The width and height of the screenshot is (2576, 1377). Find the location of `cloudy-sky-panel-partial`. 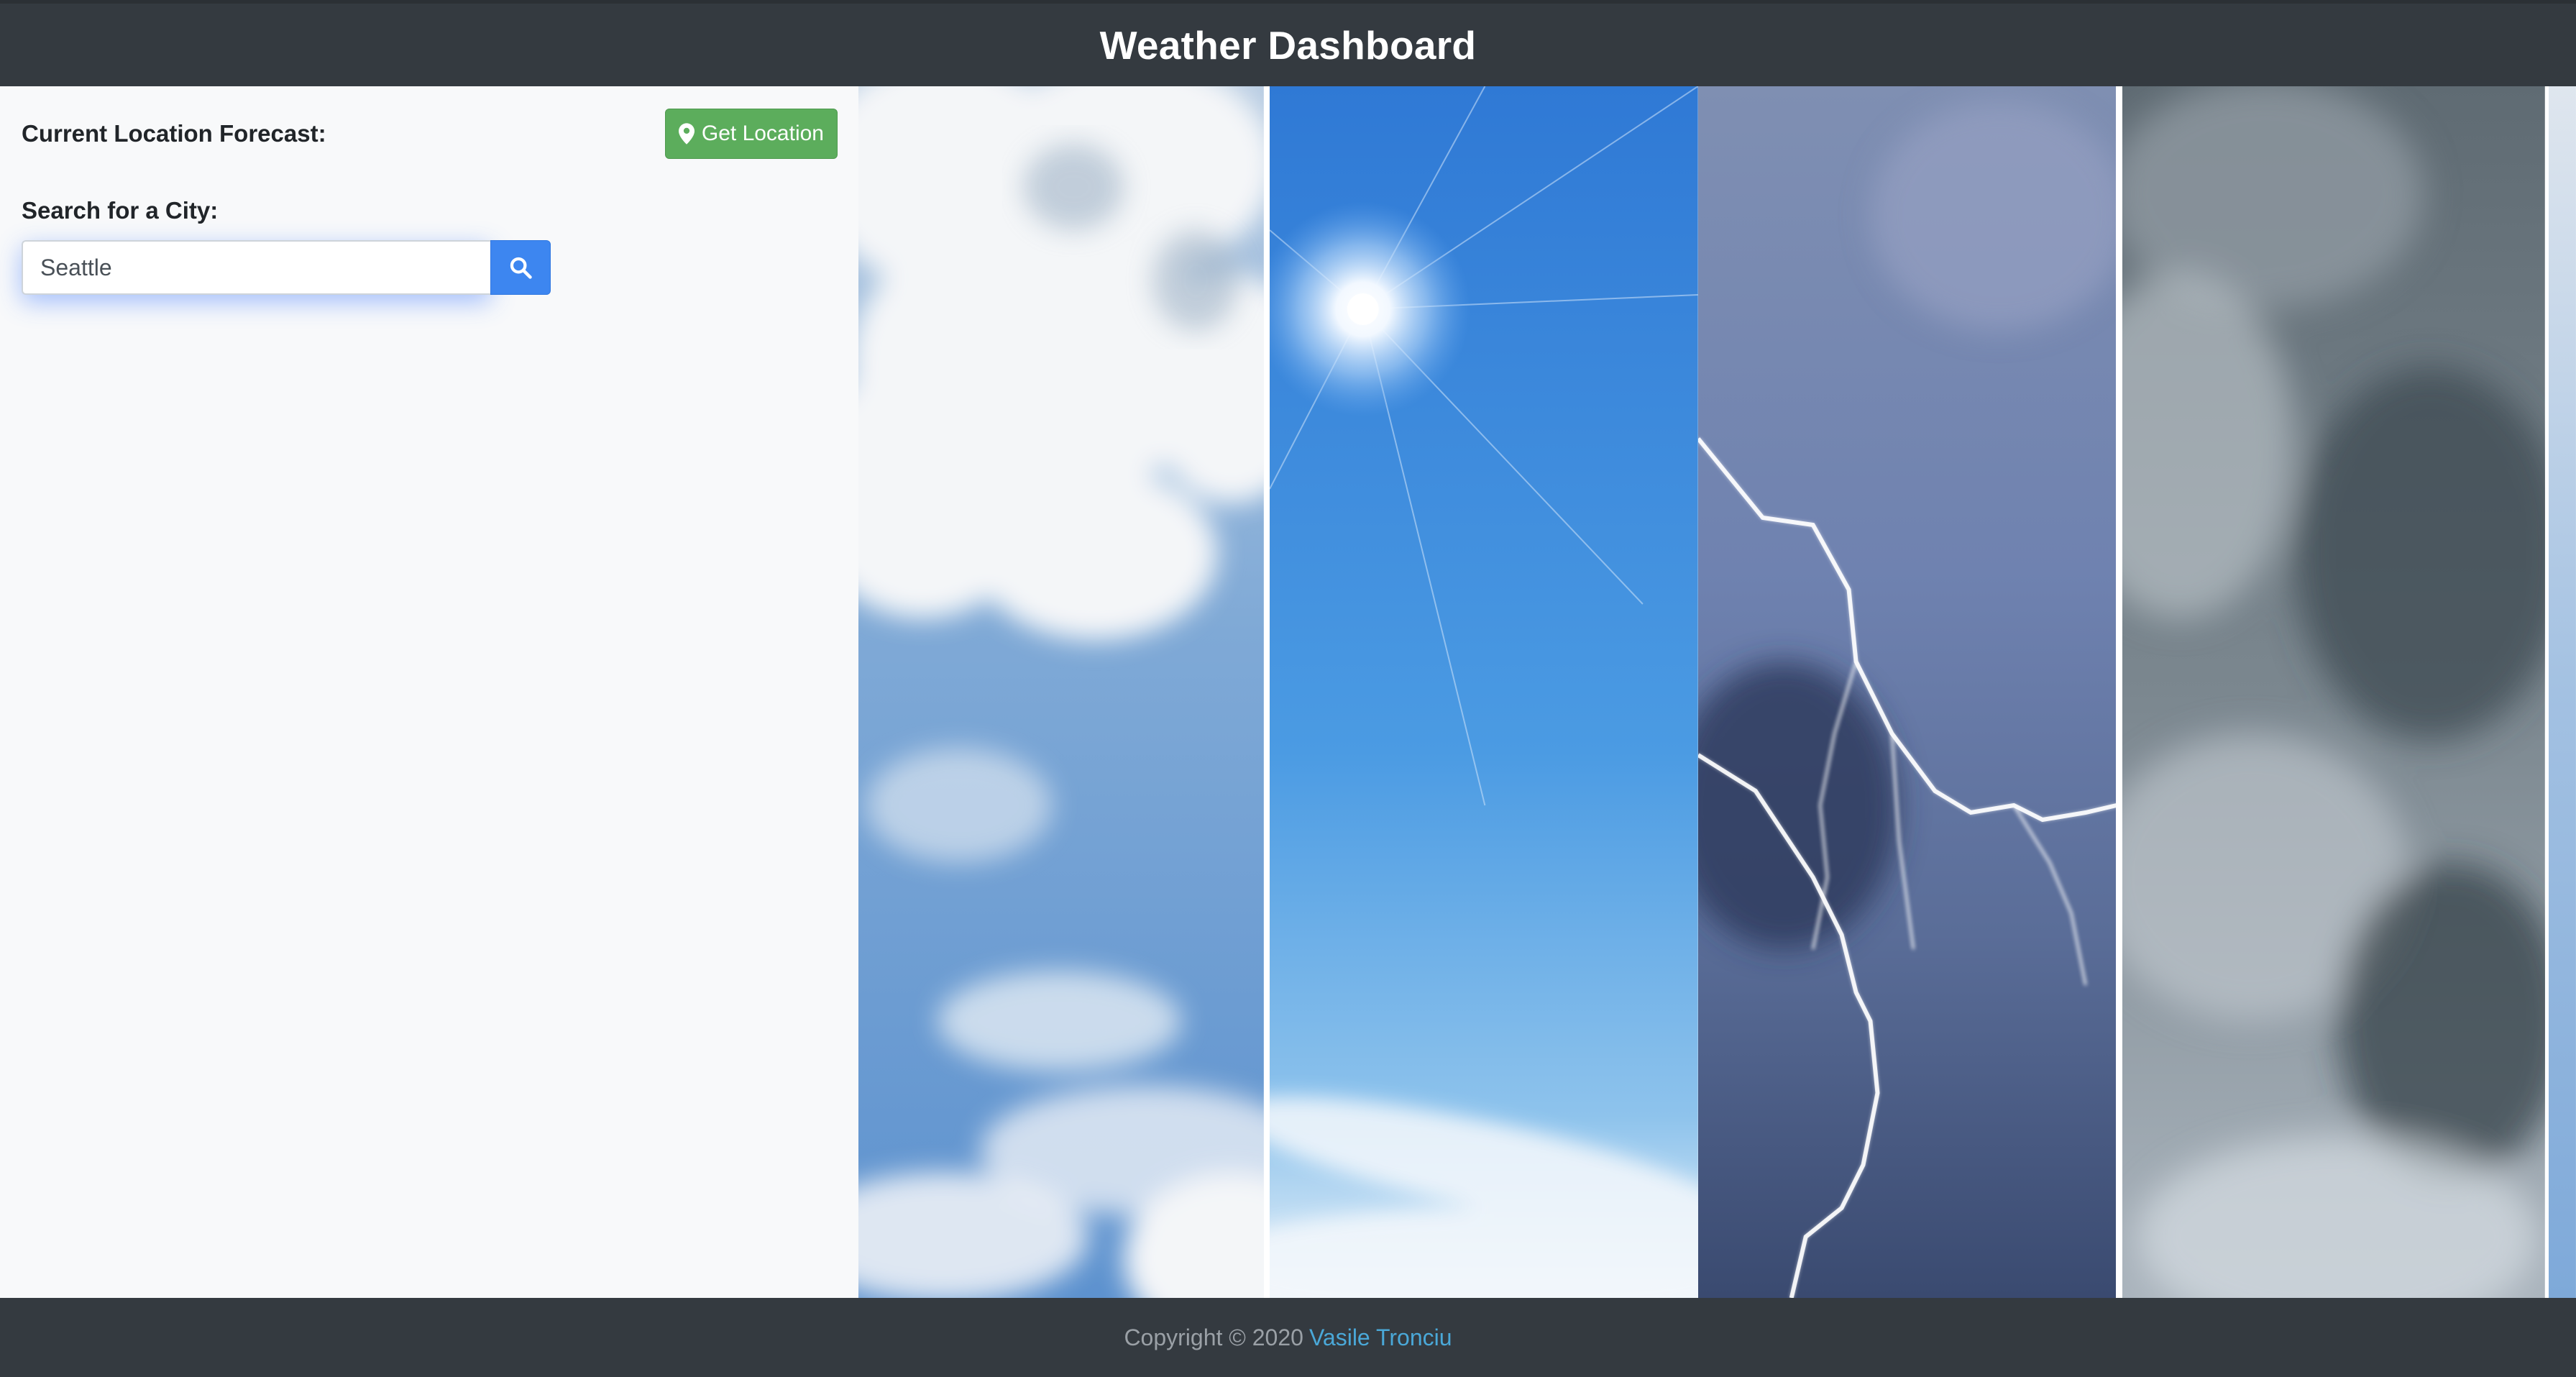

cloudy-sky-panel-partial is located at coordinates (2562, 692).